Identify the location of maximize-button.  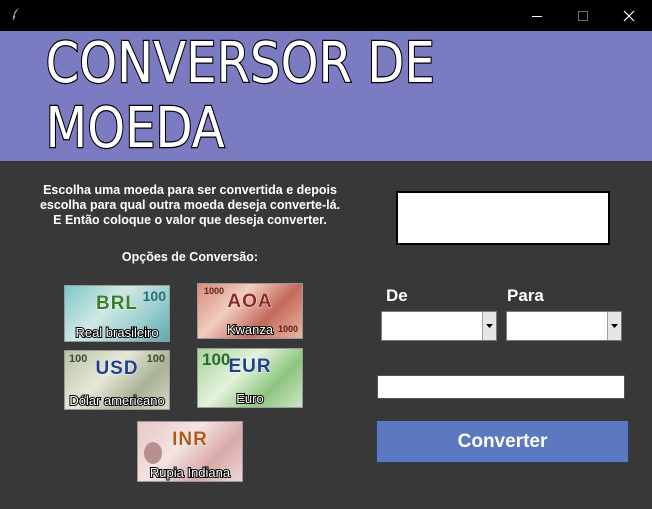
(583, 15).